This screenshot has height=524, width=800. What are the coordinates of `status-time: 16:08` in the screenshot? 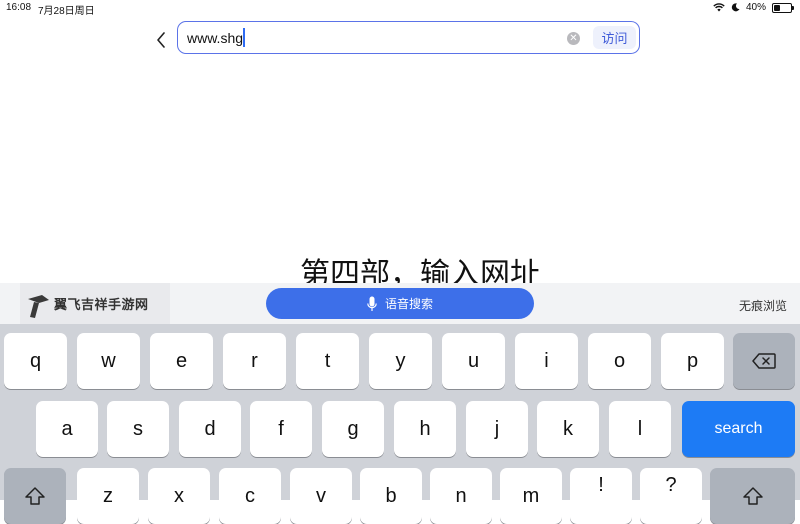 It's located at (19, 7).